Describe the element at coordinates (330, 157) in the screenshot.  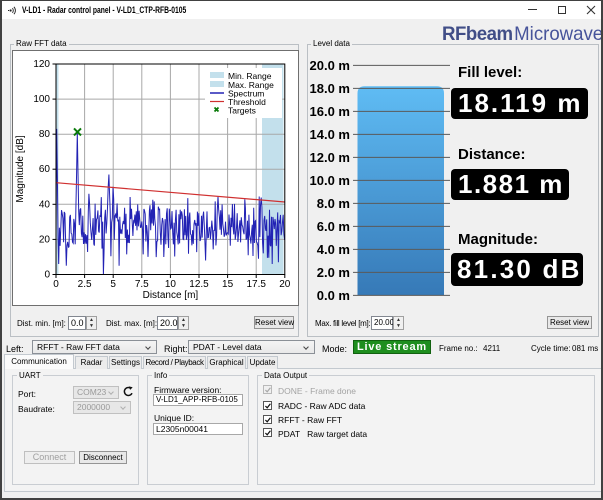
I see `svg-text: 12.0 m` at that location.